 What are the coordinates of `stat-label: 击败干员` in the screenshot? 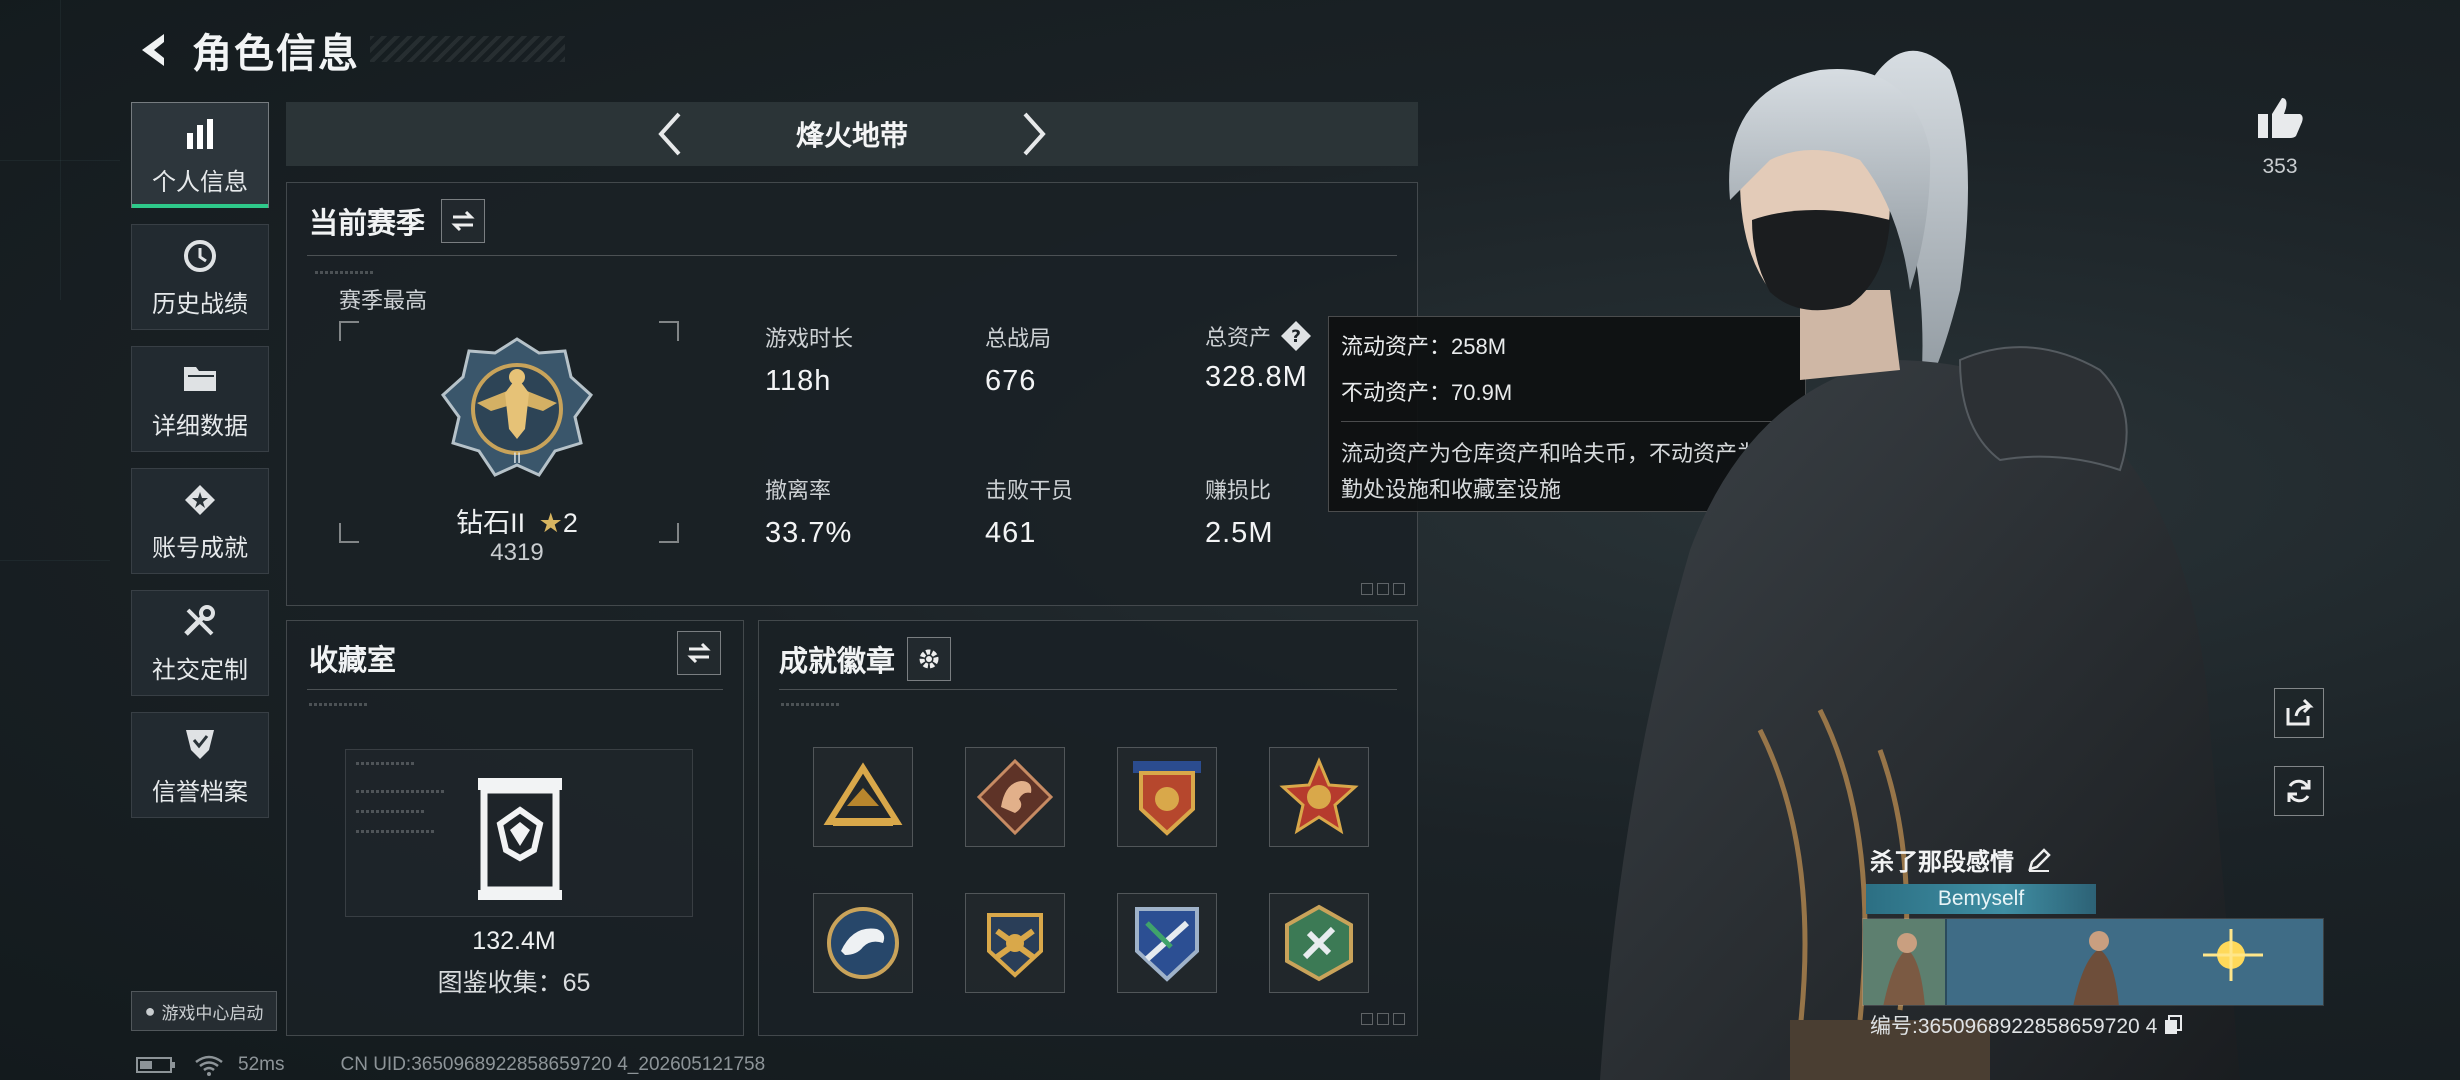 It's located at (1029, 490).